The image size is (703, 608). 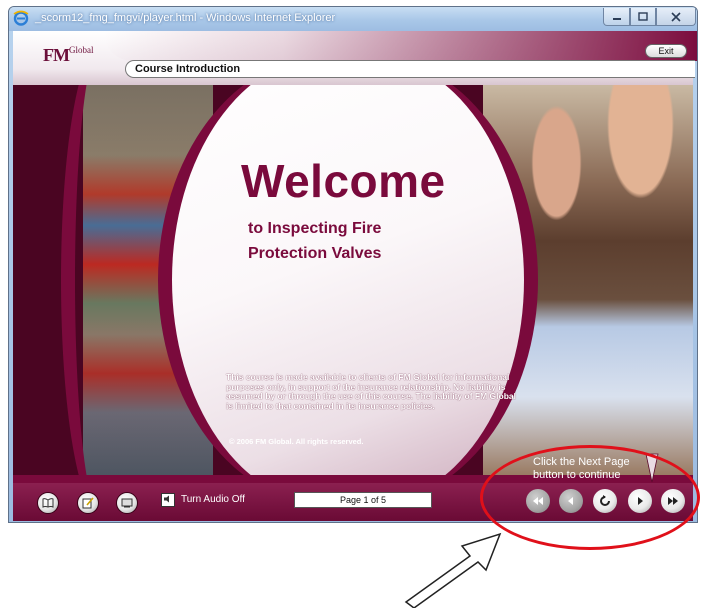 I want to click on transcript-button, so click(x=127, y=503).